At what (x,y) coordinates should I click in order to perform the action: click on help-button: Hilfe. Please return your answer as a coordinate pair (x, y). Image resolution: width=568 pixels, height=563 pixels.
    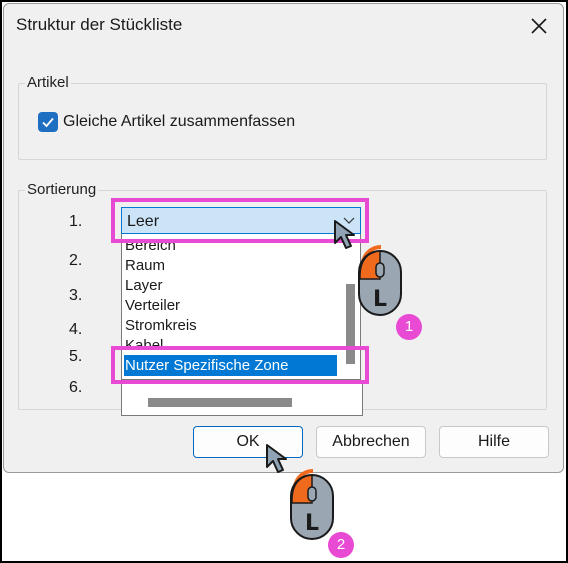
    Looking at the image, I should click on (494, 442).